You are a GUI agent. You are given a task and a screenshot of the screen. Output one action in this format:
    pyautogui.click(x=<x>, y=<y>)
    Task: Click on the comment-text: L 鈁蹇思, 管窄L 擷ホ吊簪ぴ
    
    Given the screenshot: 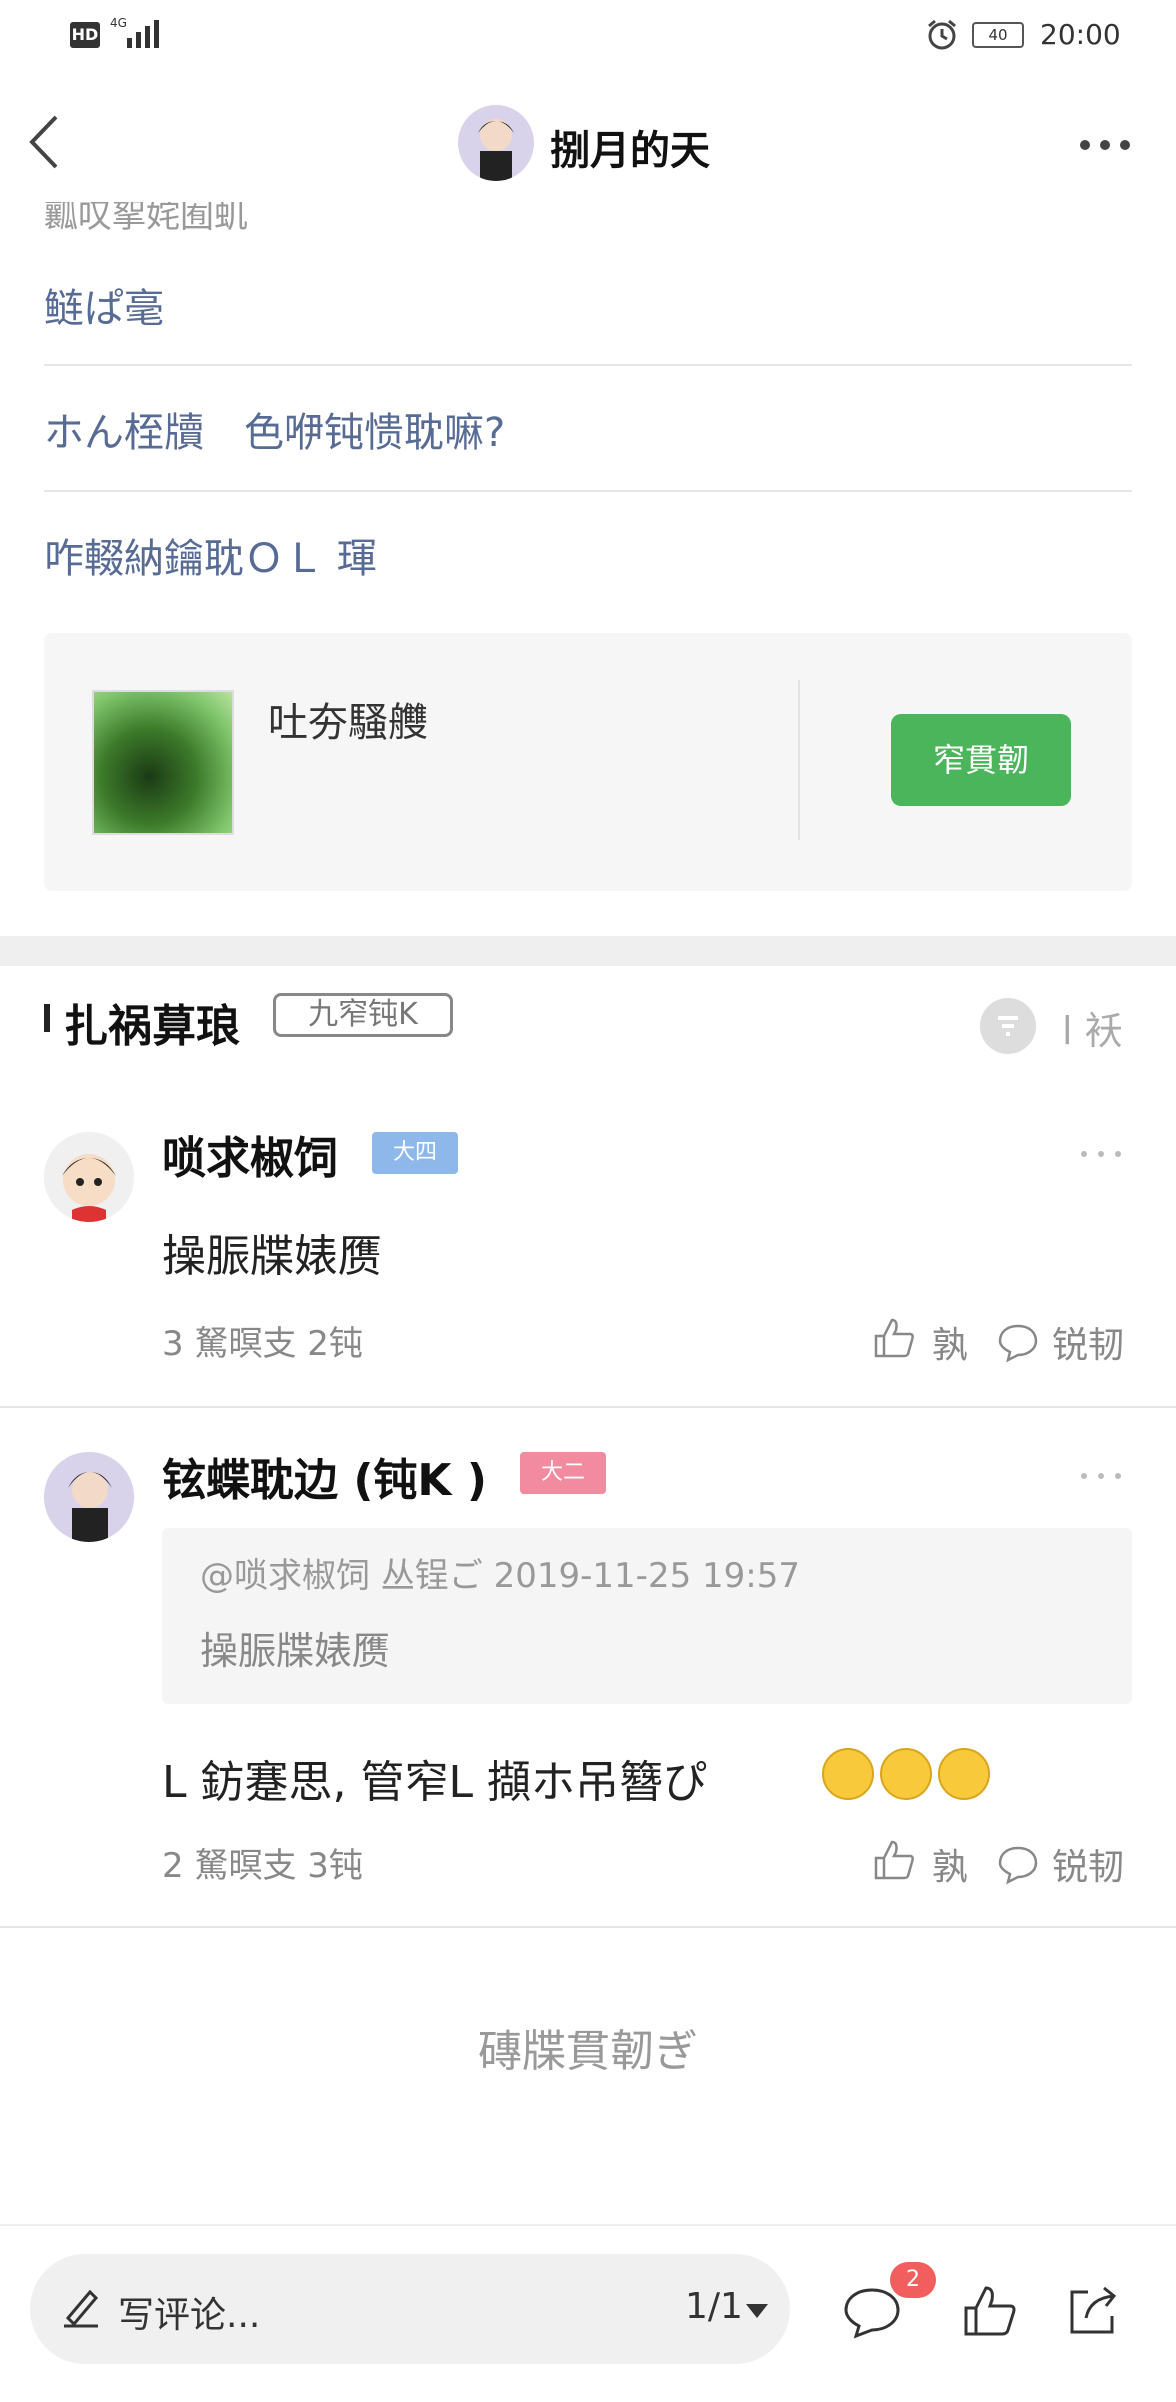 What is the action you would take?
    pyautogui.click(x=434, y=1782)
    